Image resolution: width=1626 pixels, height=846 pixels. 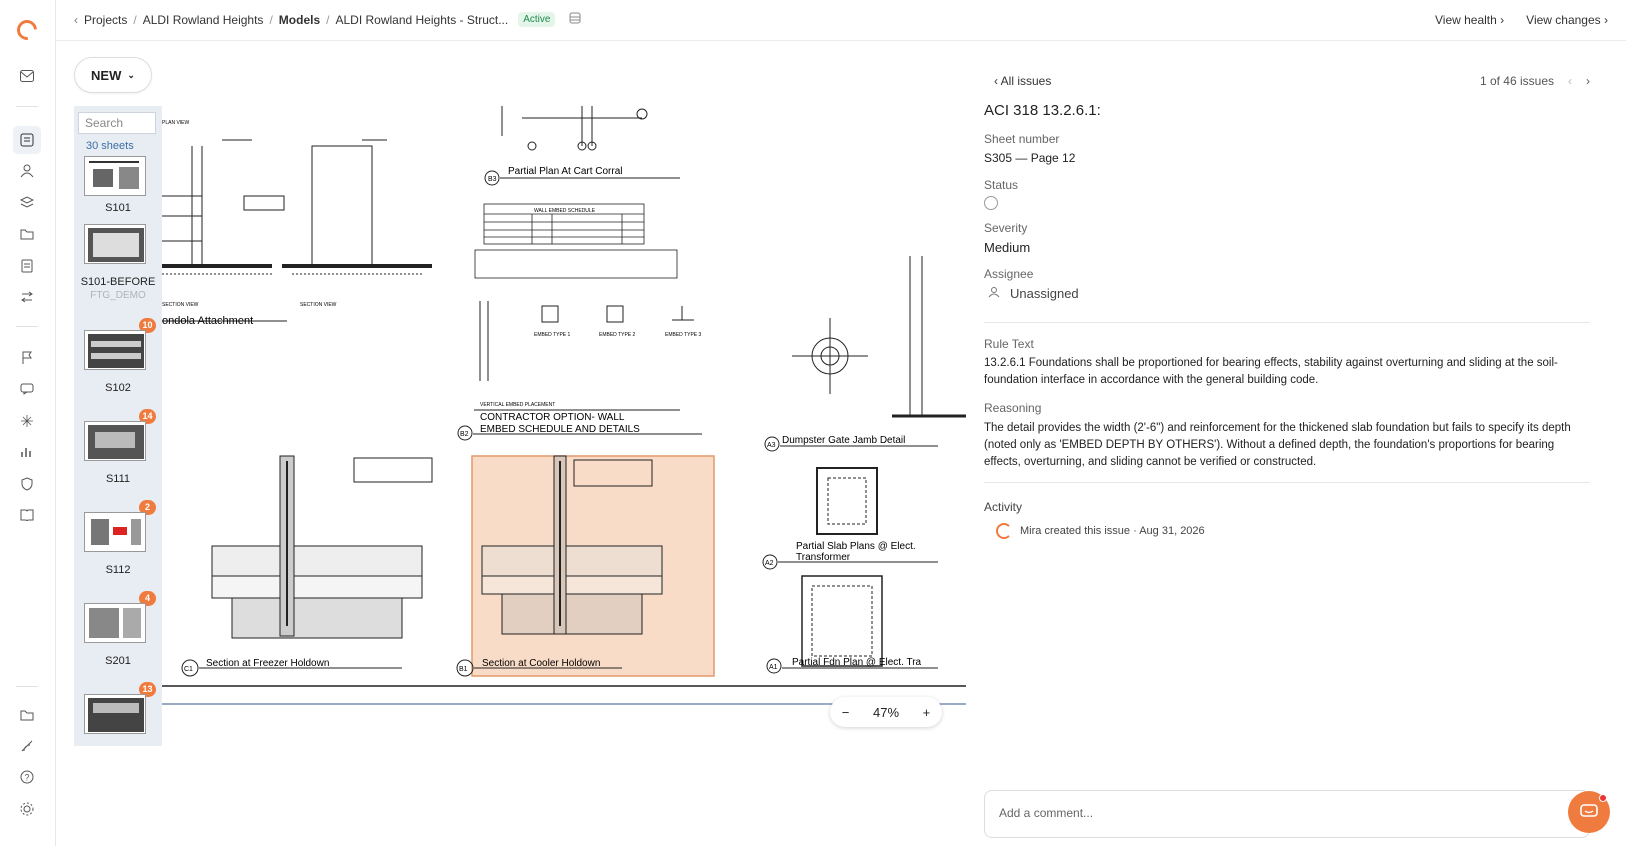 What do you see at coordinates (118, 282) in the screenshot?
I see `sheet-label: S101-BEFORE` at bounding box center [118, 282].